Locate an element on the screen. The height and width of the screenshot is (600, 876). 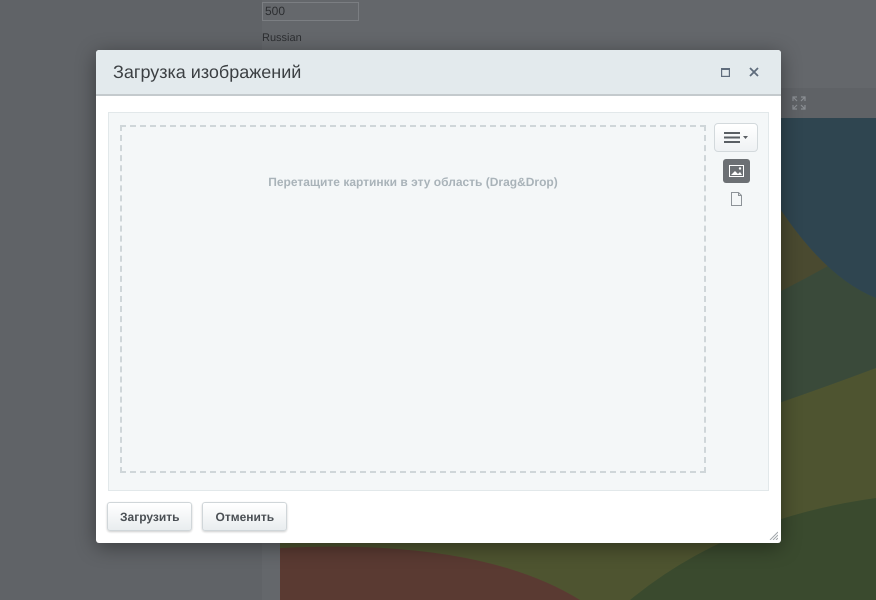
close-icon is located at coordinates (754, 72).